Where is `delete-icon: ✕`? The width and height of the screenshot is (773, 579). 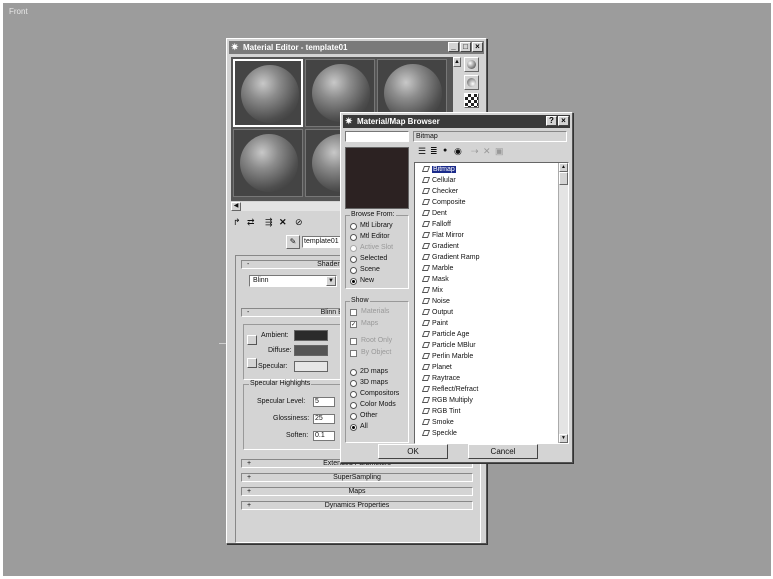
delete-icon: ✕ is located at coordinates (283, 222).